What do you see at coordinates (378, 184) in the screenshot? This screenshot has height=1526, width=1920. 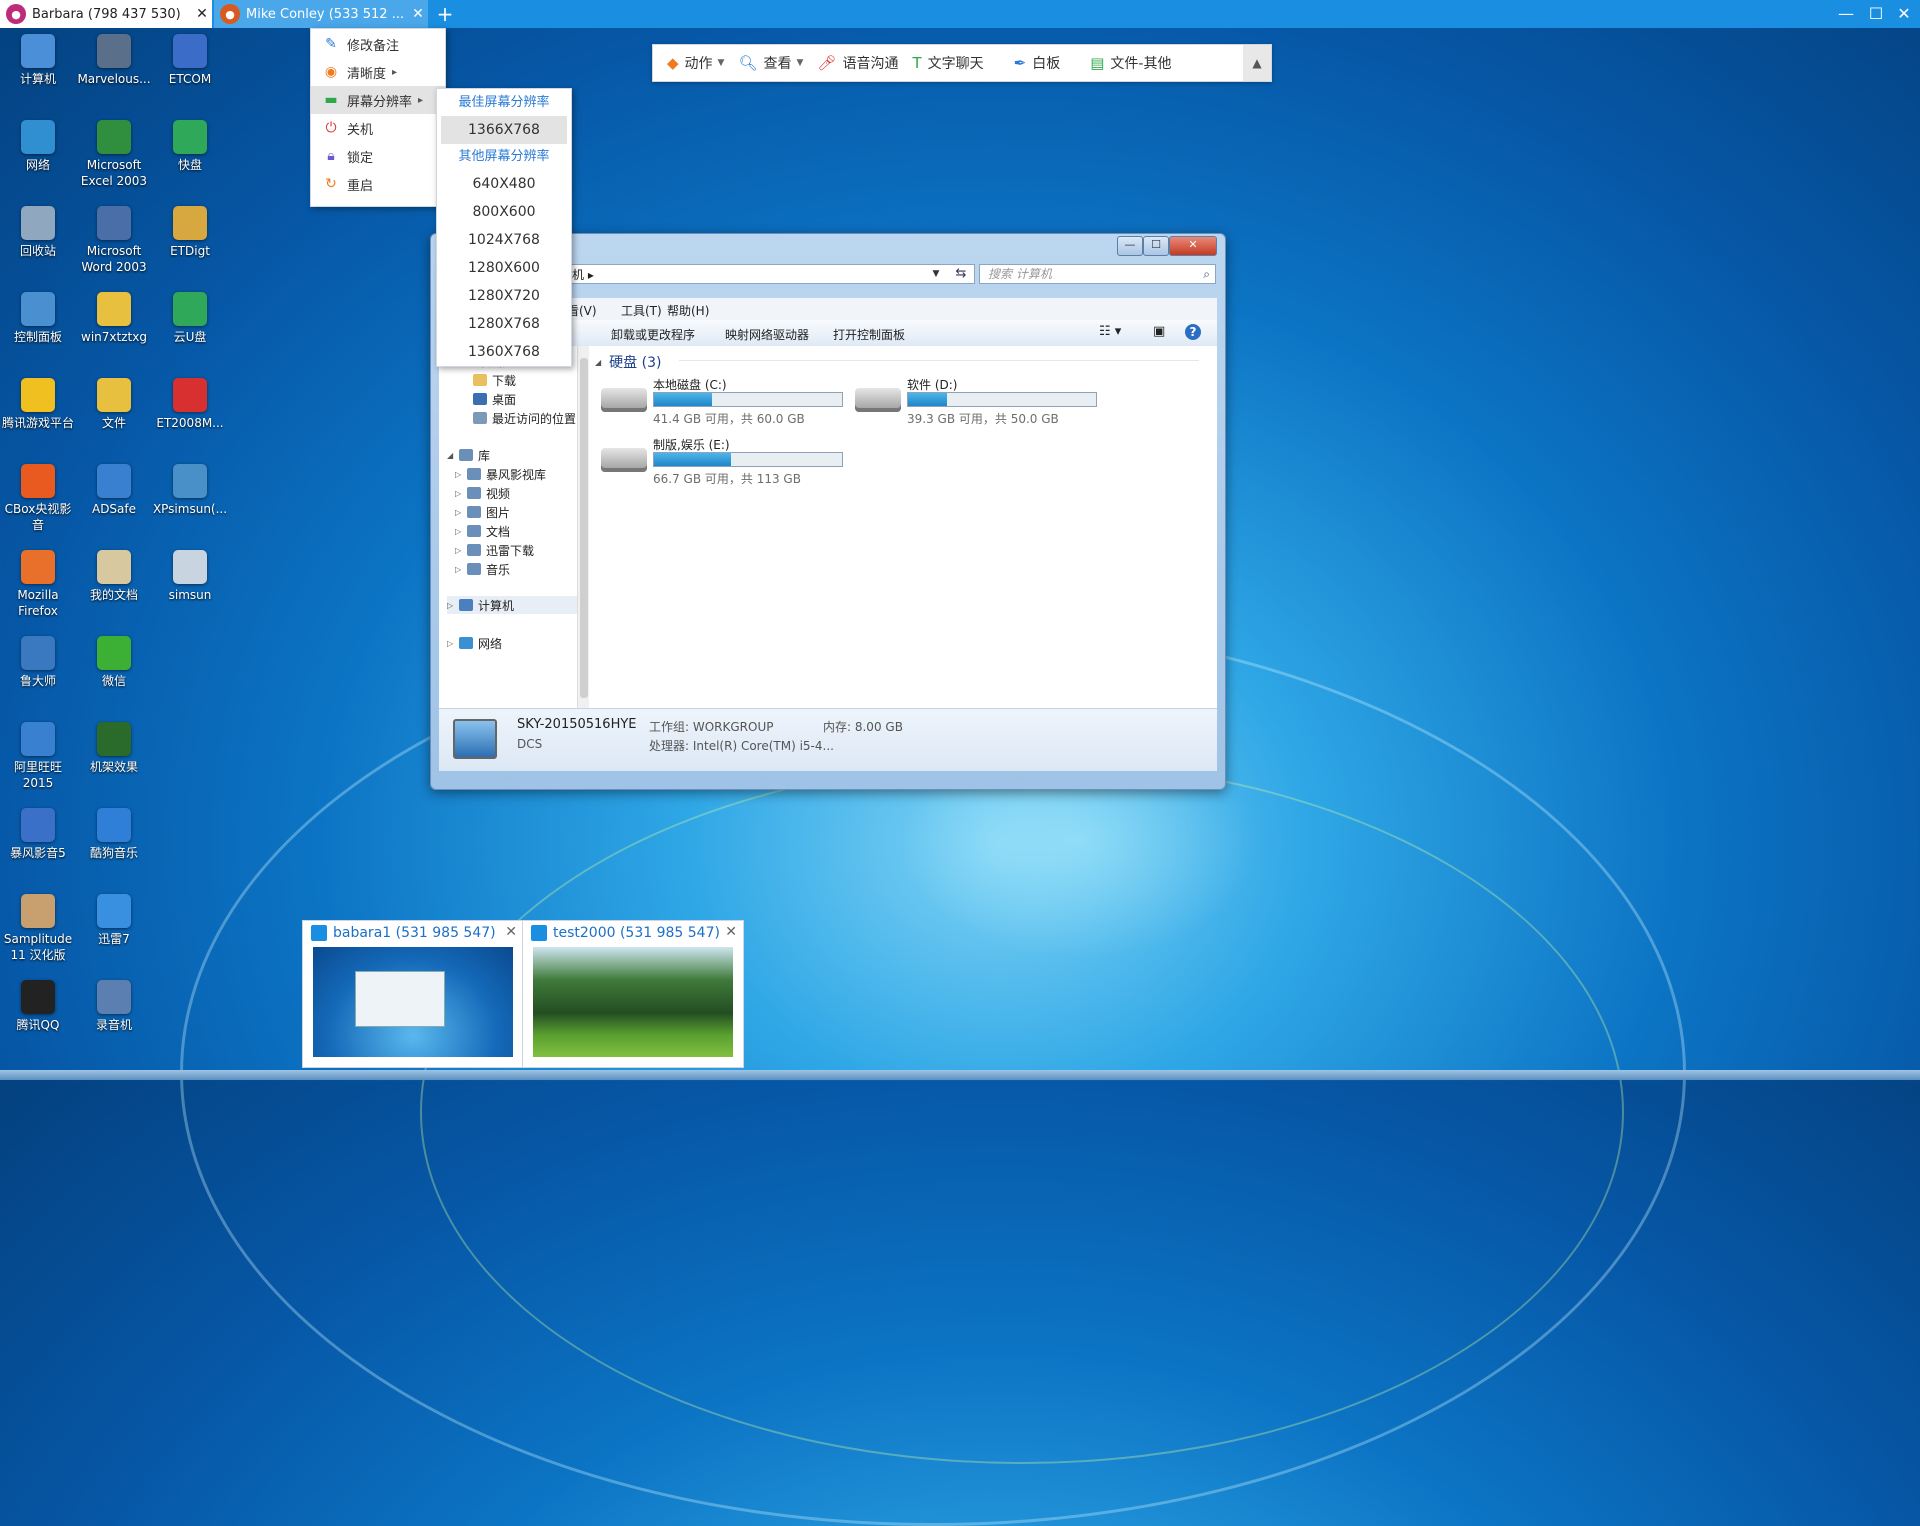 I see `menu-item: ↻ 重启` at bounding box center [378, 184].